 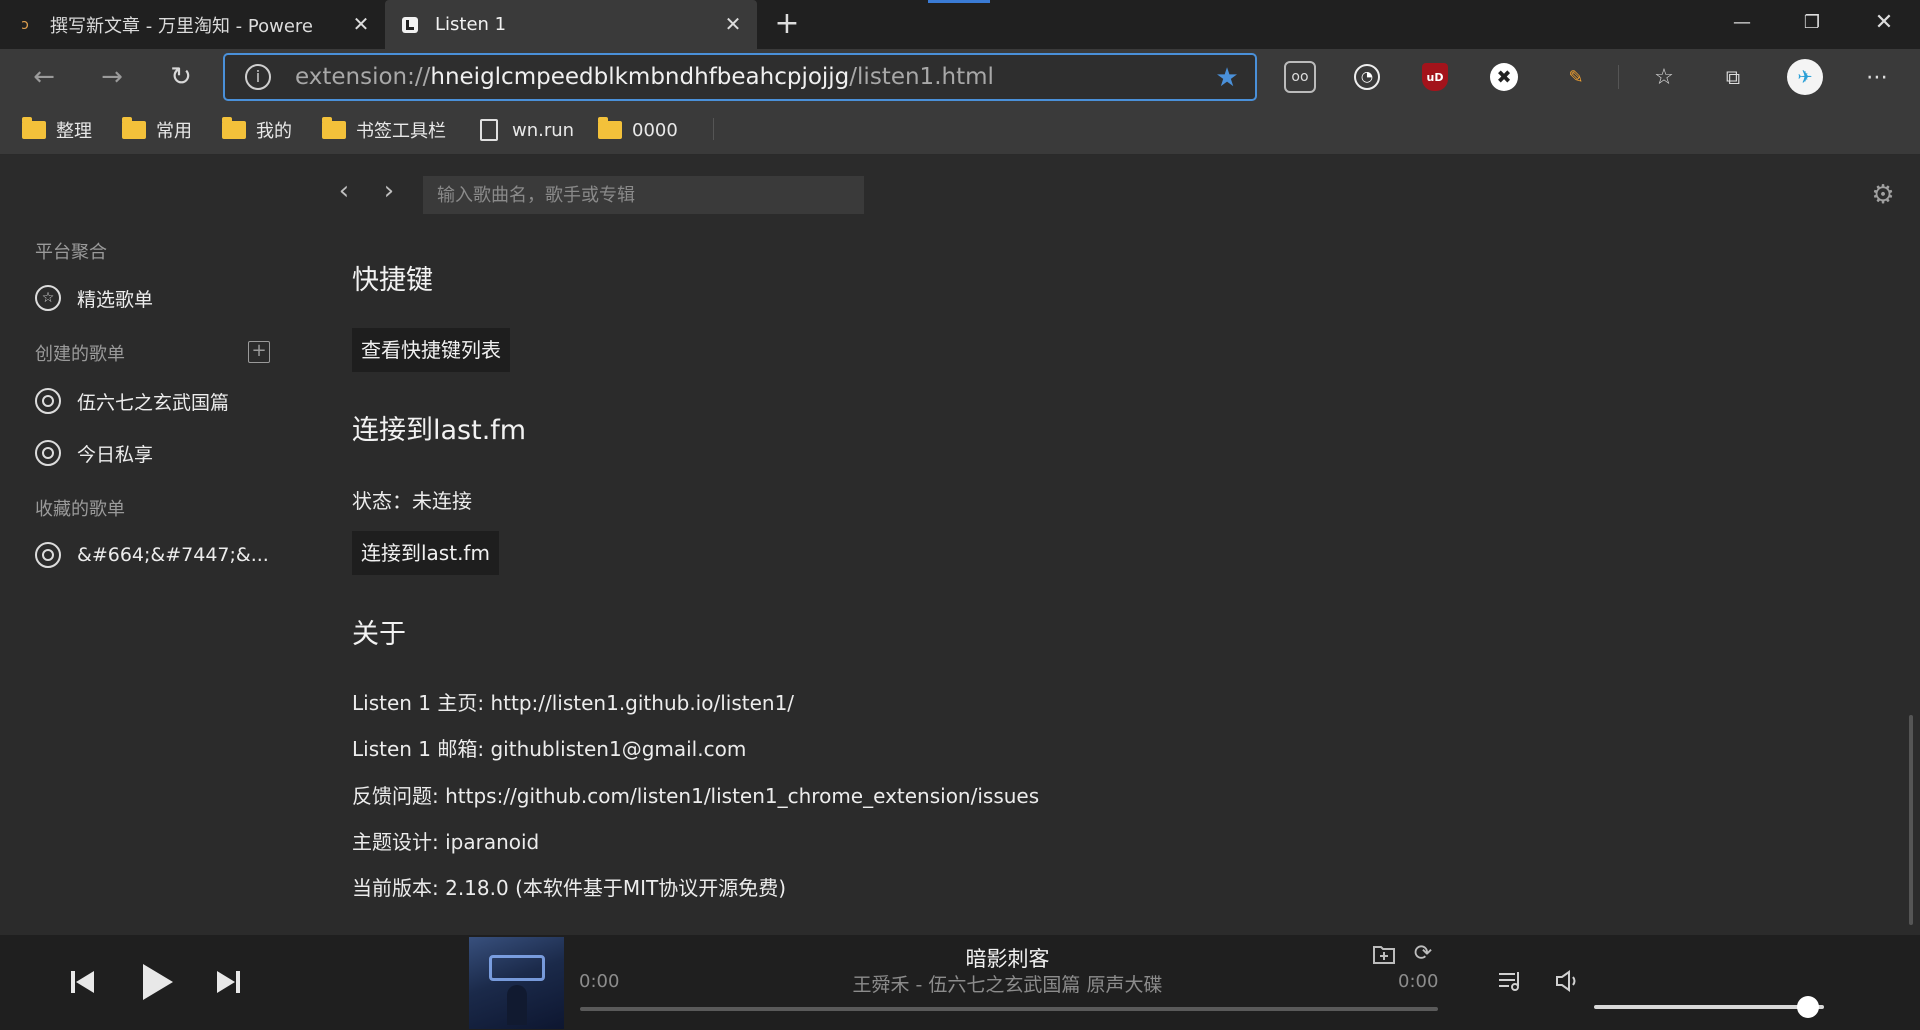 I want to click on about-theme: 主题设计: iparanoid, so click(x=446, y=842).